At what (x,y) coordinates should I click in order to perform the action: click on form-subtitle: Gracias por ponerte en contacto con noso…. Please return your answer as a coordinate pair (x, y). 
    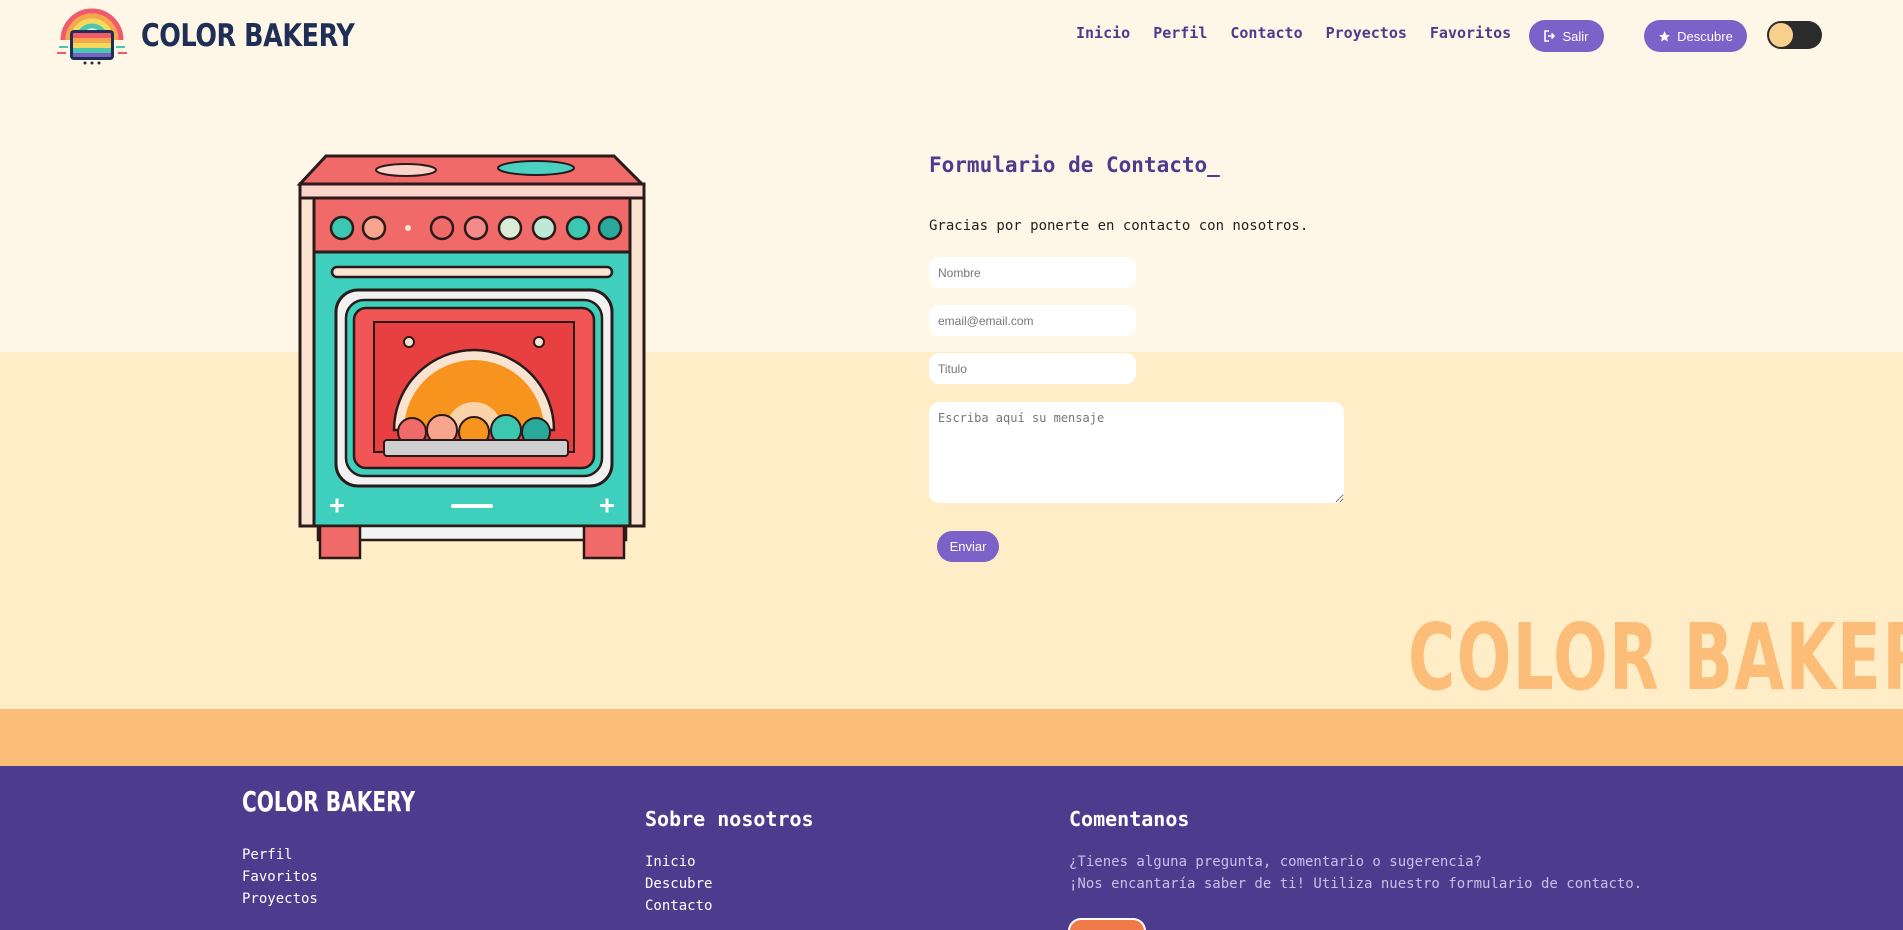
    Looking at the image, I should click on (1119, 226).